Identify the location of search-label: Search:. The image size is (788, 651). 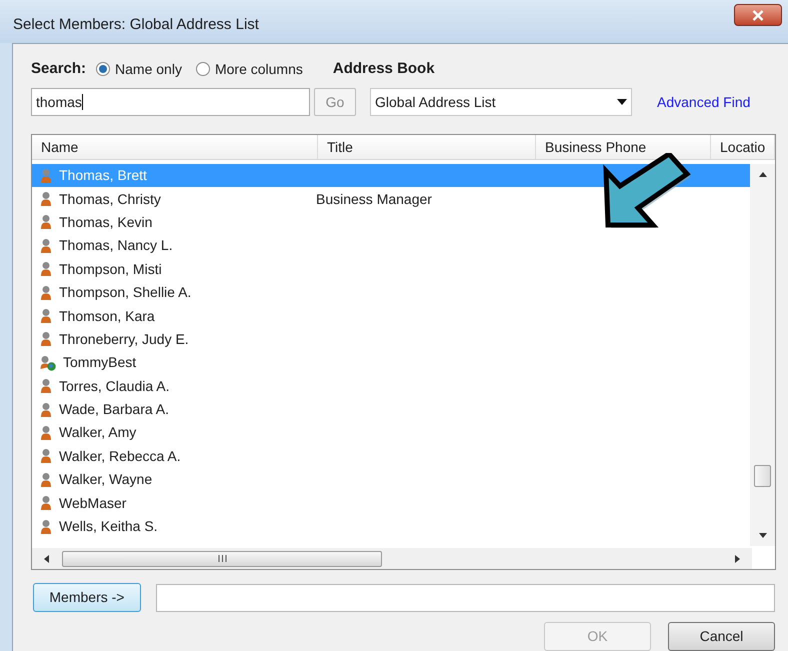
(58, 68).